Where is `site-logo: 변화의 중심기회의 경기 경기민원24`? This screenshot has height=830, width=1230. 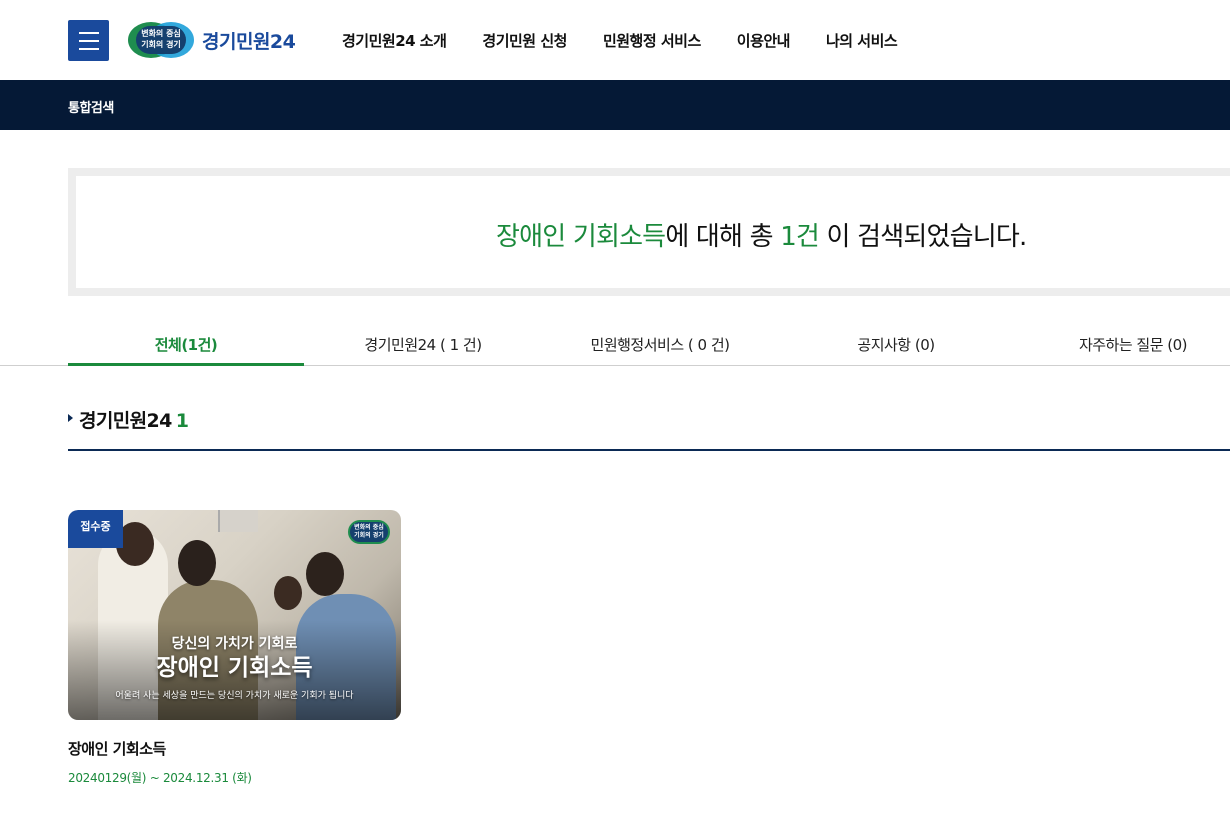 site-logo: 변화의 중심기회의 경기 경기민원24 is located at coordinates (212, 40).